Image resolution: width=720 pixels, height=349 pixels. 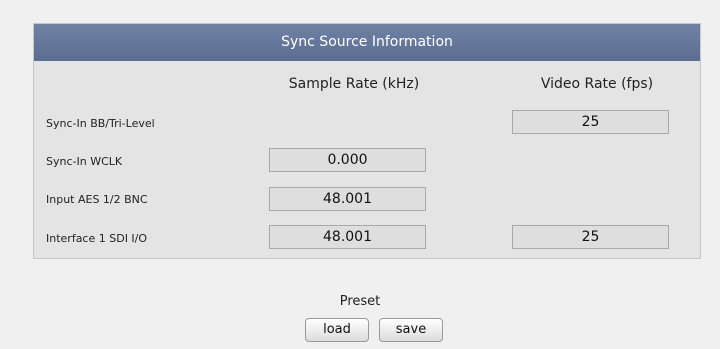 I want to click on row-label-interface-1-sdi: Interface 1 SDI I/O, so click(x=97, y=238).